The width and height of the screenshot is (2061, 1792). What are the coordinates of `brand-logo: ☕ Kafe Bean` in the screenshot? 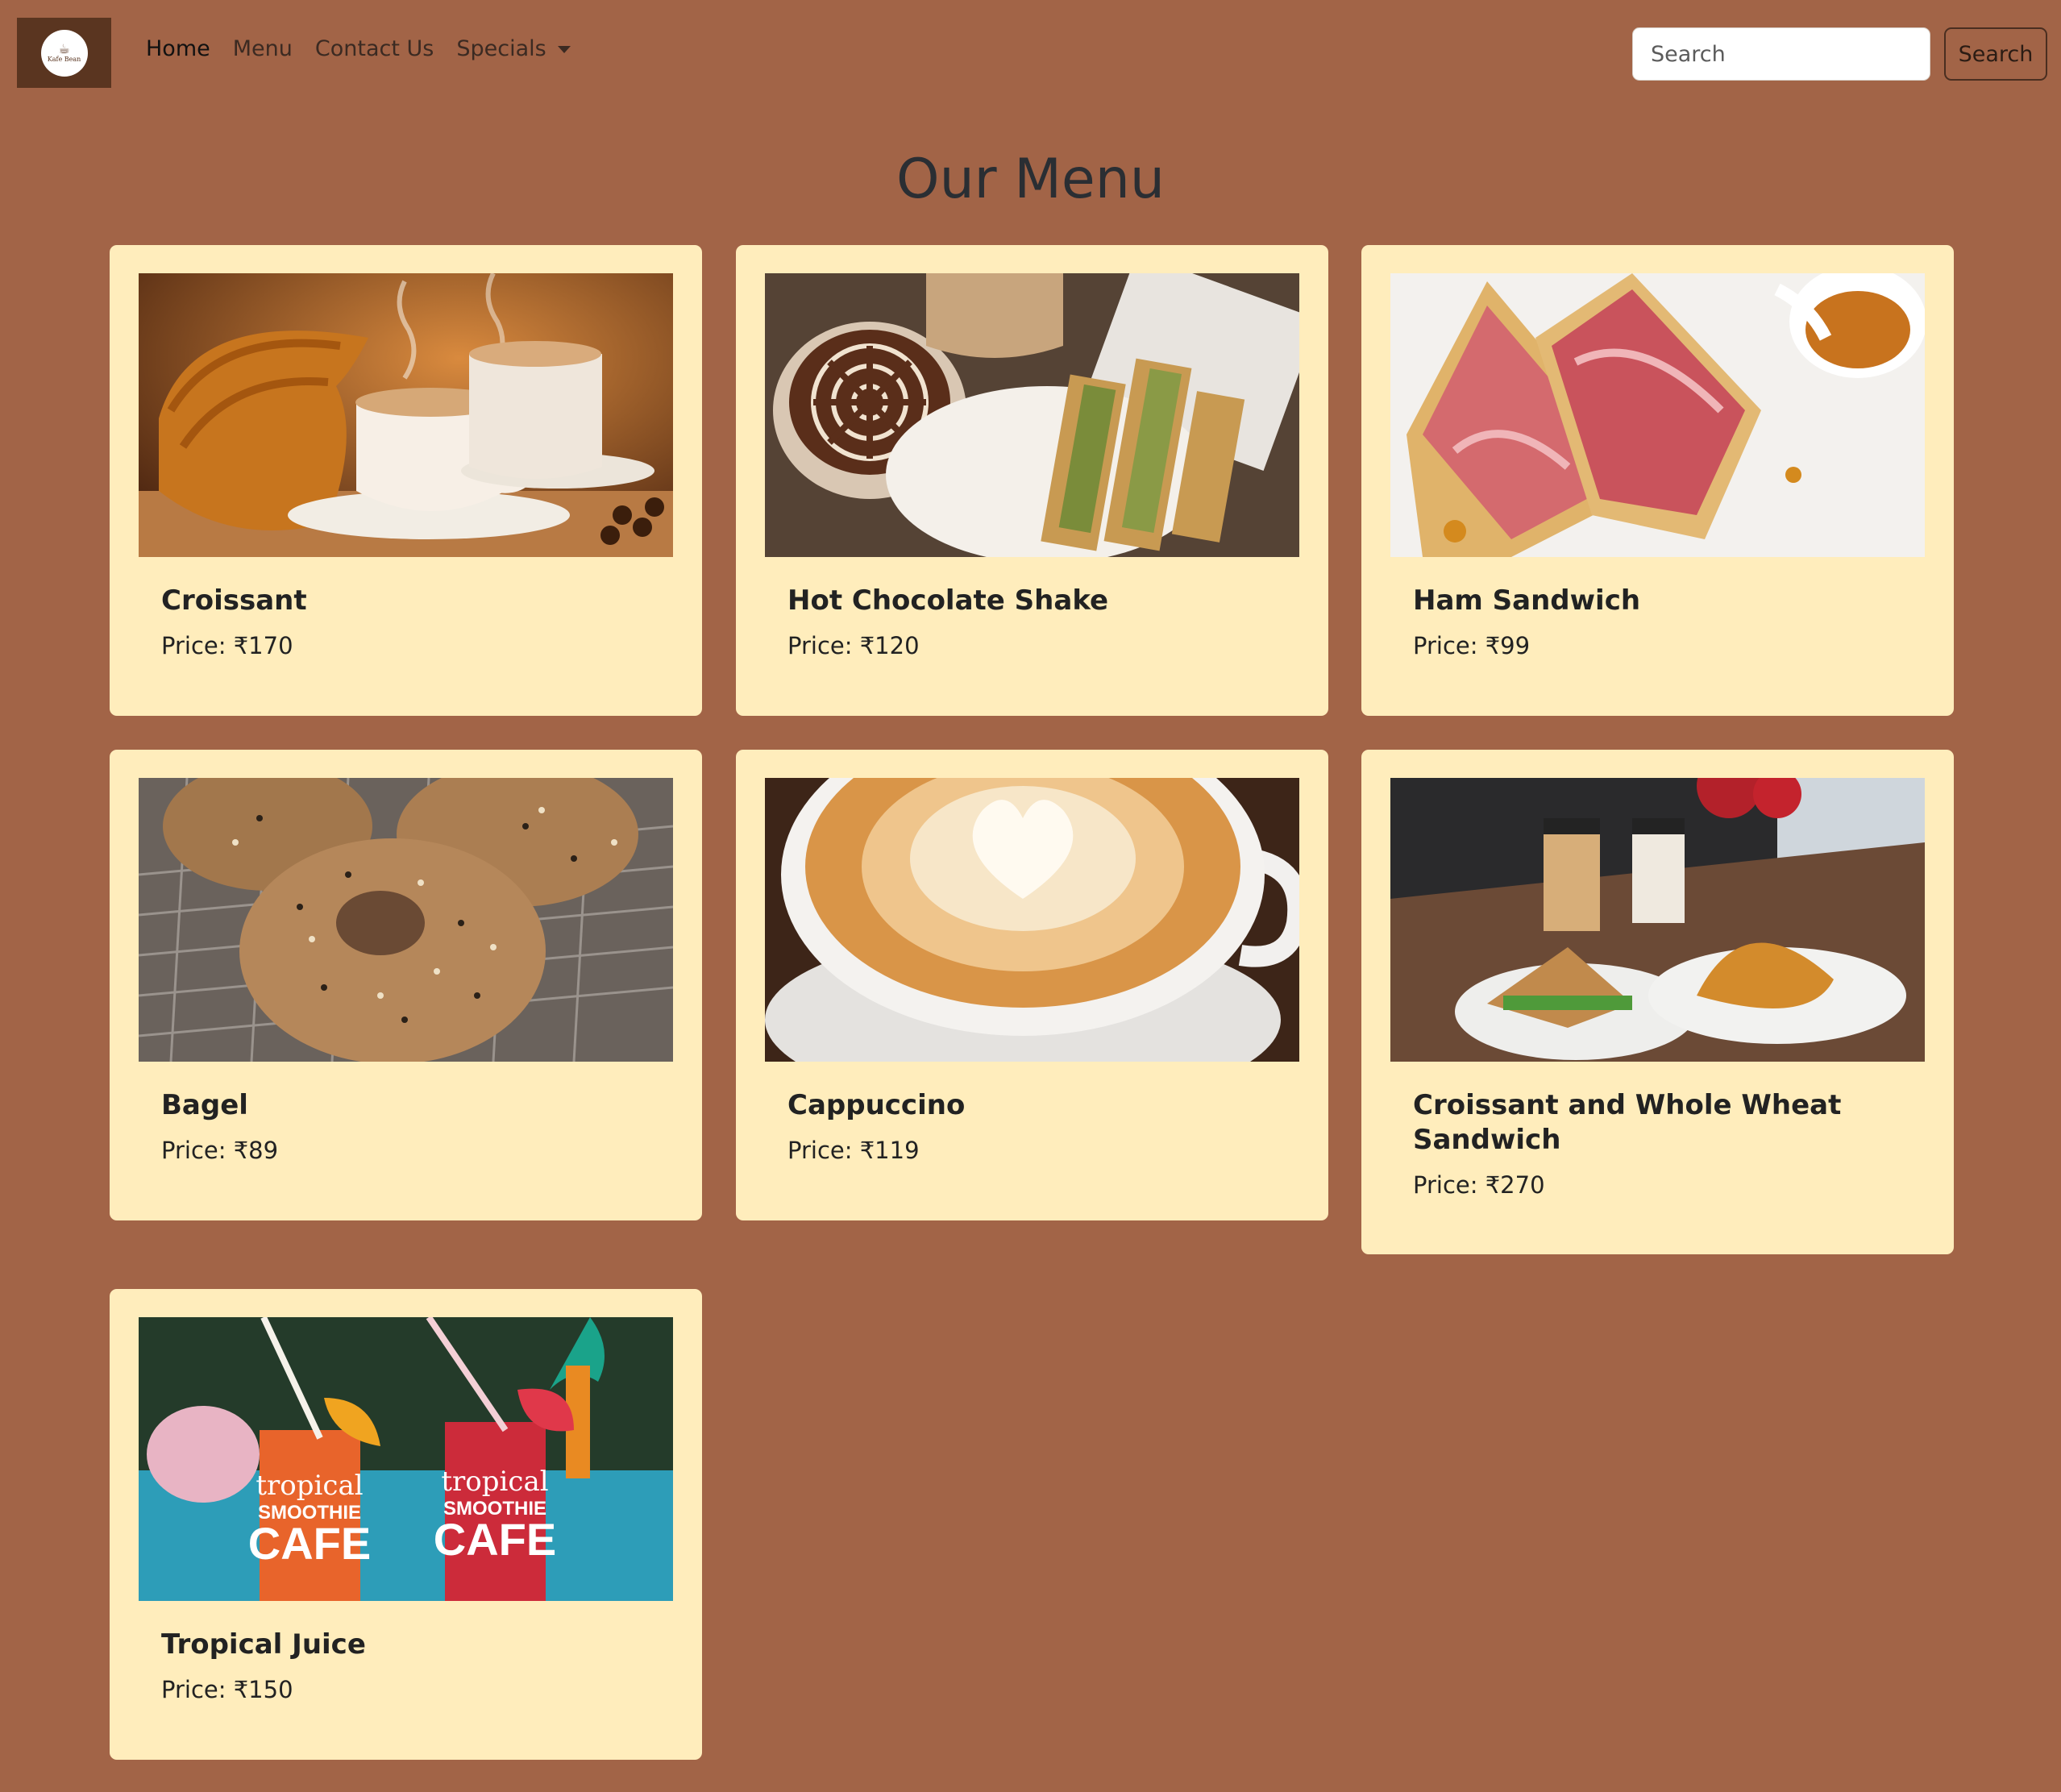 It's located at (64, 53).